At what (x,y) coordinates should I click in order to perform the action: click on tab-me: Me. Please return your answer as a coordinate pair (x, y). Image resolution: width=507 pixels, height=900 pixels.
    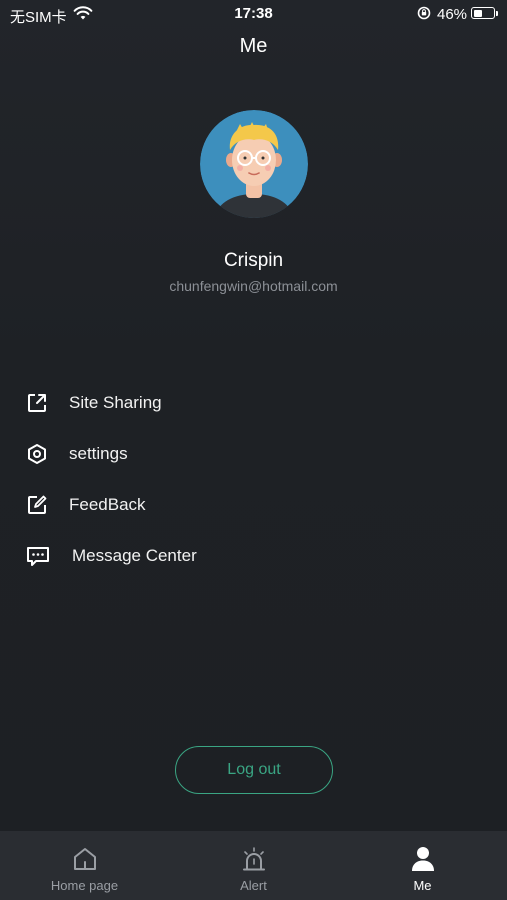
    Looking at the image, I should click on (422, 865).